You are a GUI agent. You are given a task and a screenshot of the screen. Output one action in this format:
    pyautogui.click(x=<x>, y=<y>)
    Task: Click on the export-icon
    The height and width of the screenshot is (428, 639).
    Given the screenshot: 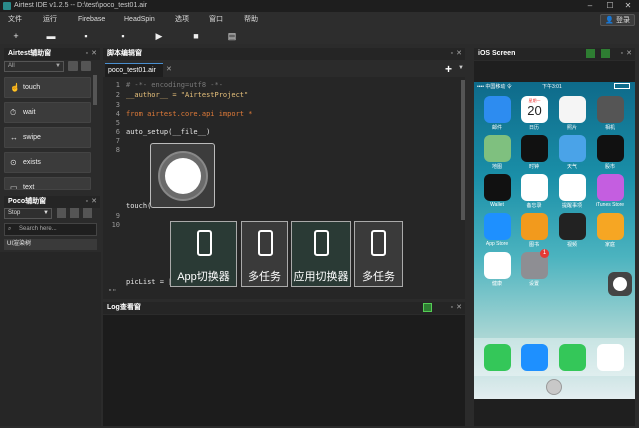 What is the action you would take?
    pyautogui.click(x=87, y=213)
    